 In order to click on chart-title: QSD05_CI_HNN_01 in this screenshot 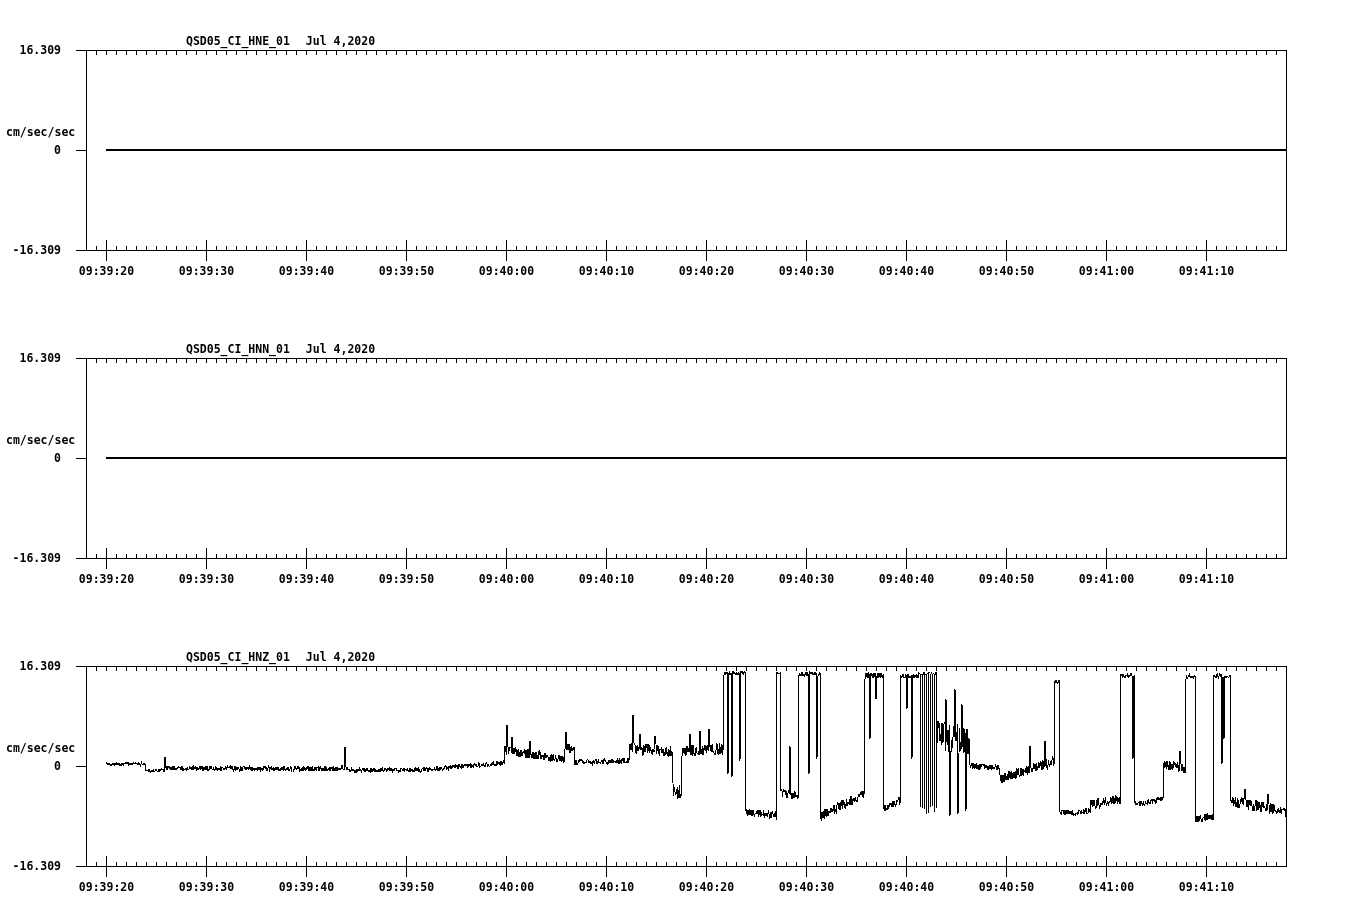, I will do `click(238, 349)`.